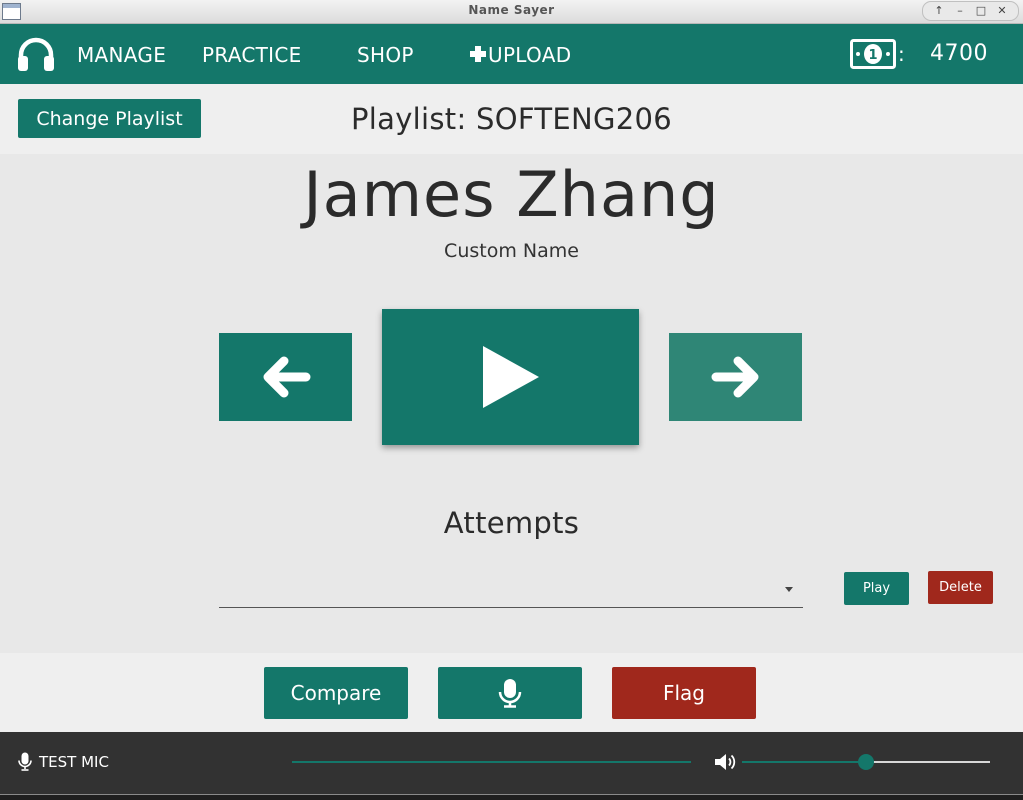 This screenshot has height=800, width=1023. Describe the element at coordinates (981, 11) in the screenshot. I see `window-maximize-icon: □` at that location.